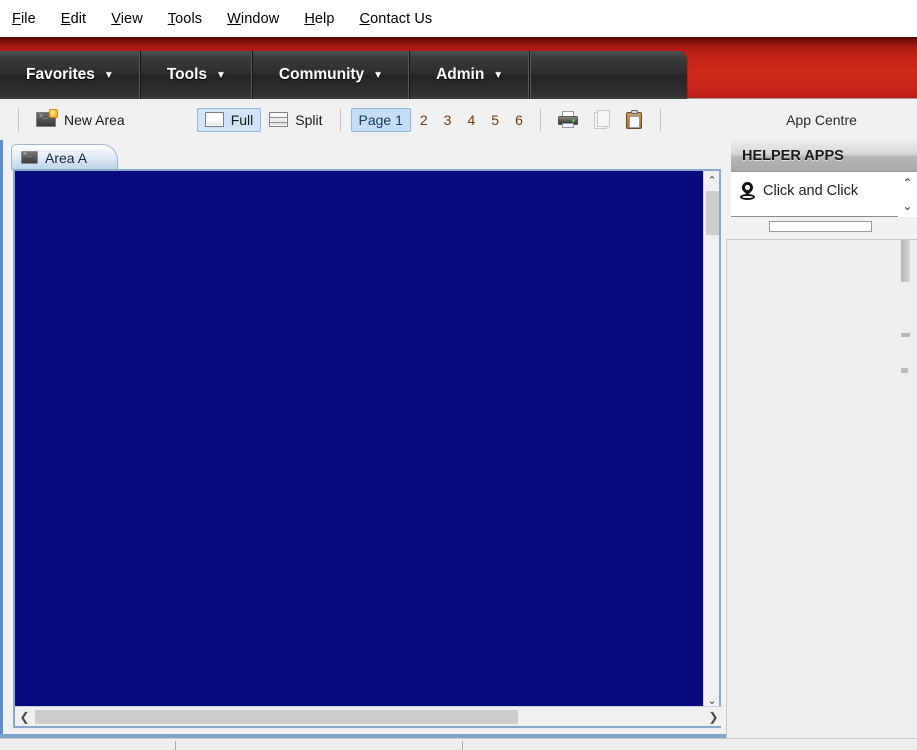 The width and height of the screenshot is (917, 750). Describe the element at coordinates (65, 18) in the screenshot. I see `menu-edit-mnemonic: E` at that location.